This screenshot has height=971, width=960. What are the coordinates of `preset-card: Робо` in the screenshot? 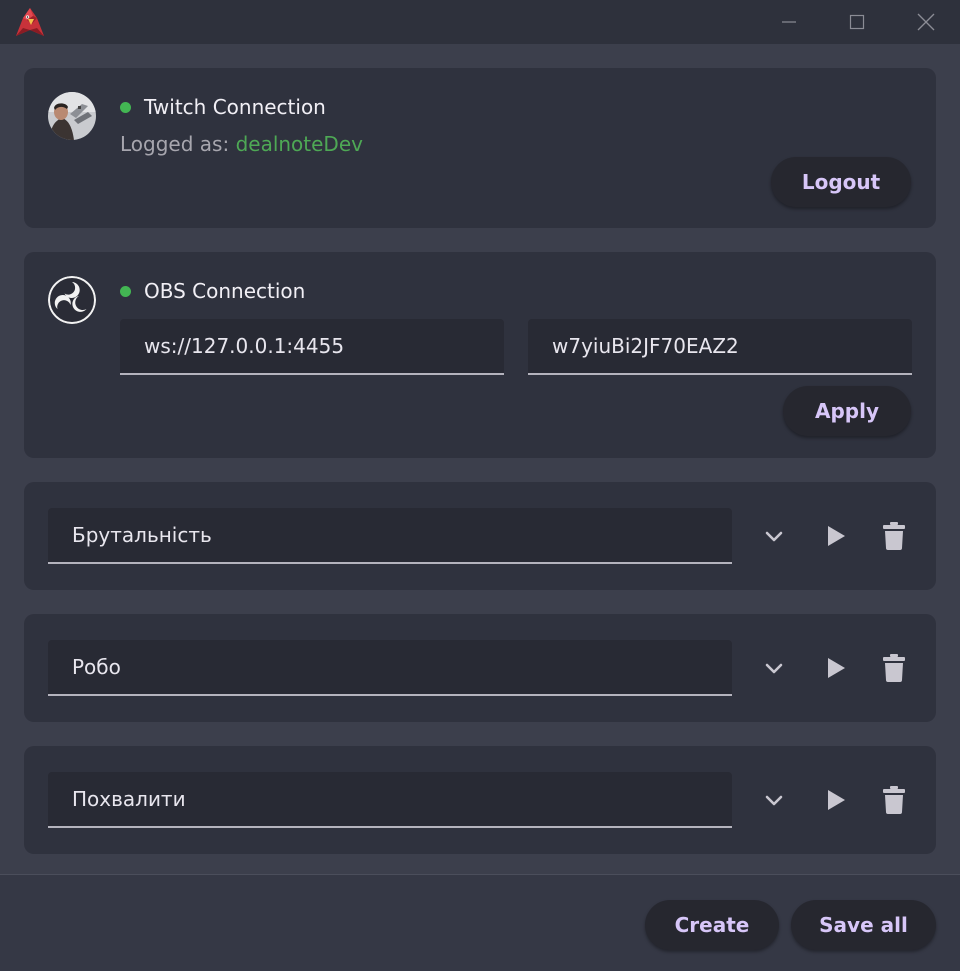 It's located at (480, 668).